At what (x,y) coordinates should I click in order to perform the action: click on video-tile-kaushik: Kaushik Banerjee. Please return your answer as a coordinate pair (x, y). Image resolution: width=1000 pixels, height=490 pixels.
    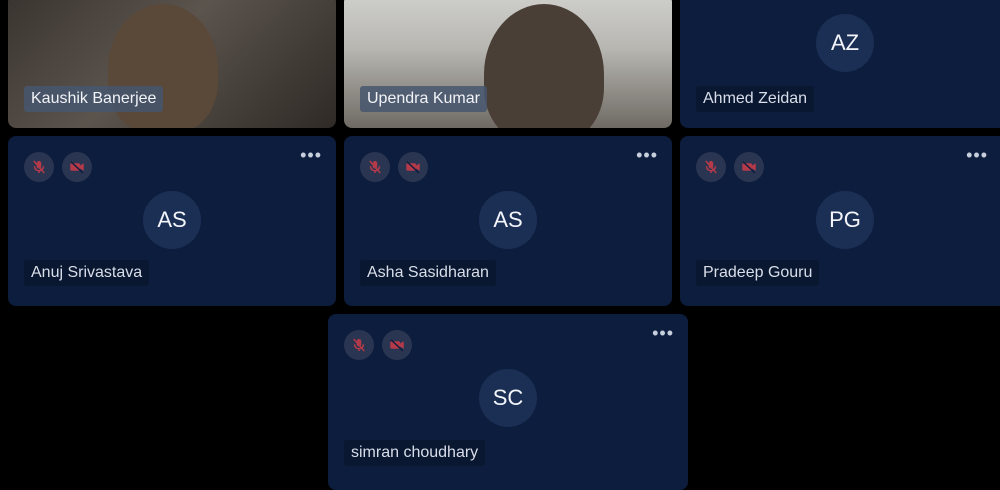
    Looking at the image, I should click on (172, 64).